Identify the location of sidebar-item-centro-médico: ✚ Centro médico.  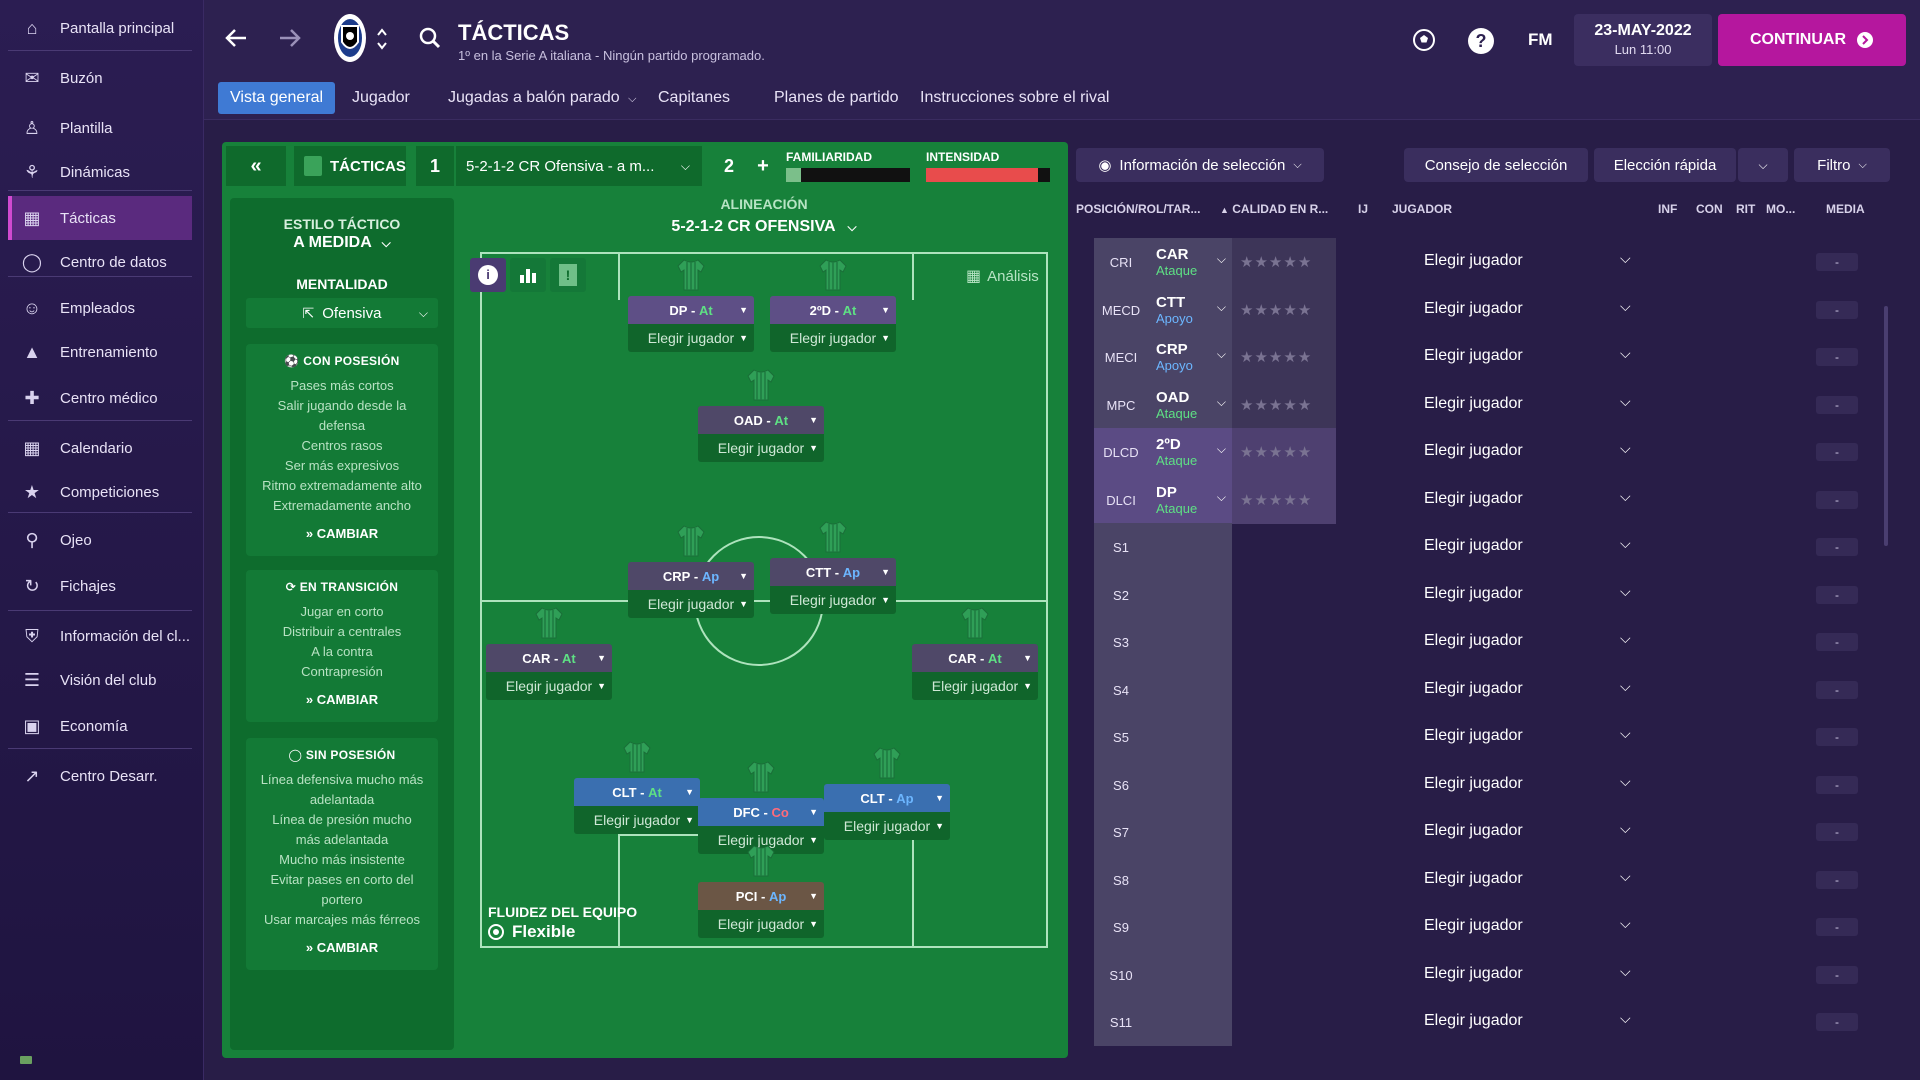
(100, 398).